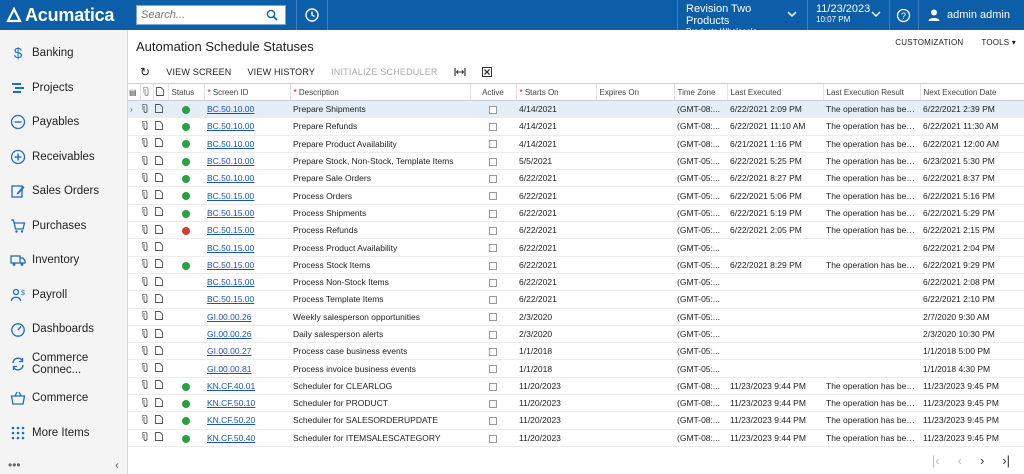  What do you see at coordinates (492, 92) in the screenshot?
I see `column-header-active: Active` at bounding box center [492, 92].